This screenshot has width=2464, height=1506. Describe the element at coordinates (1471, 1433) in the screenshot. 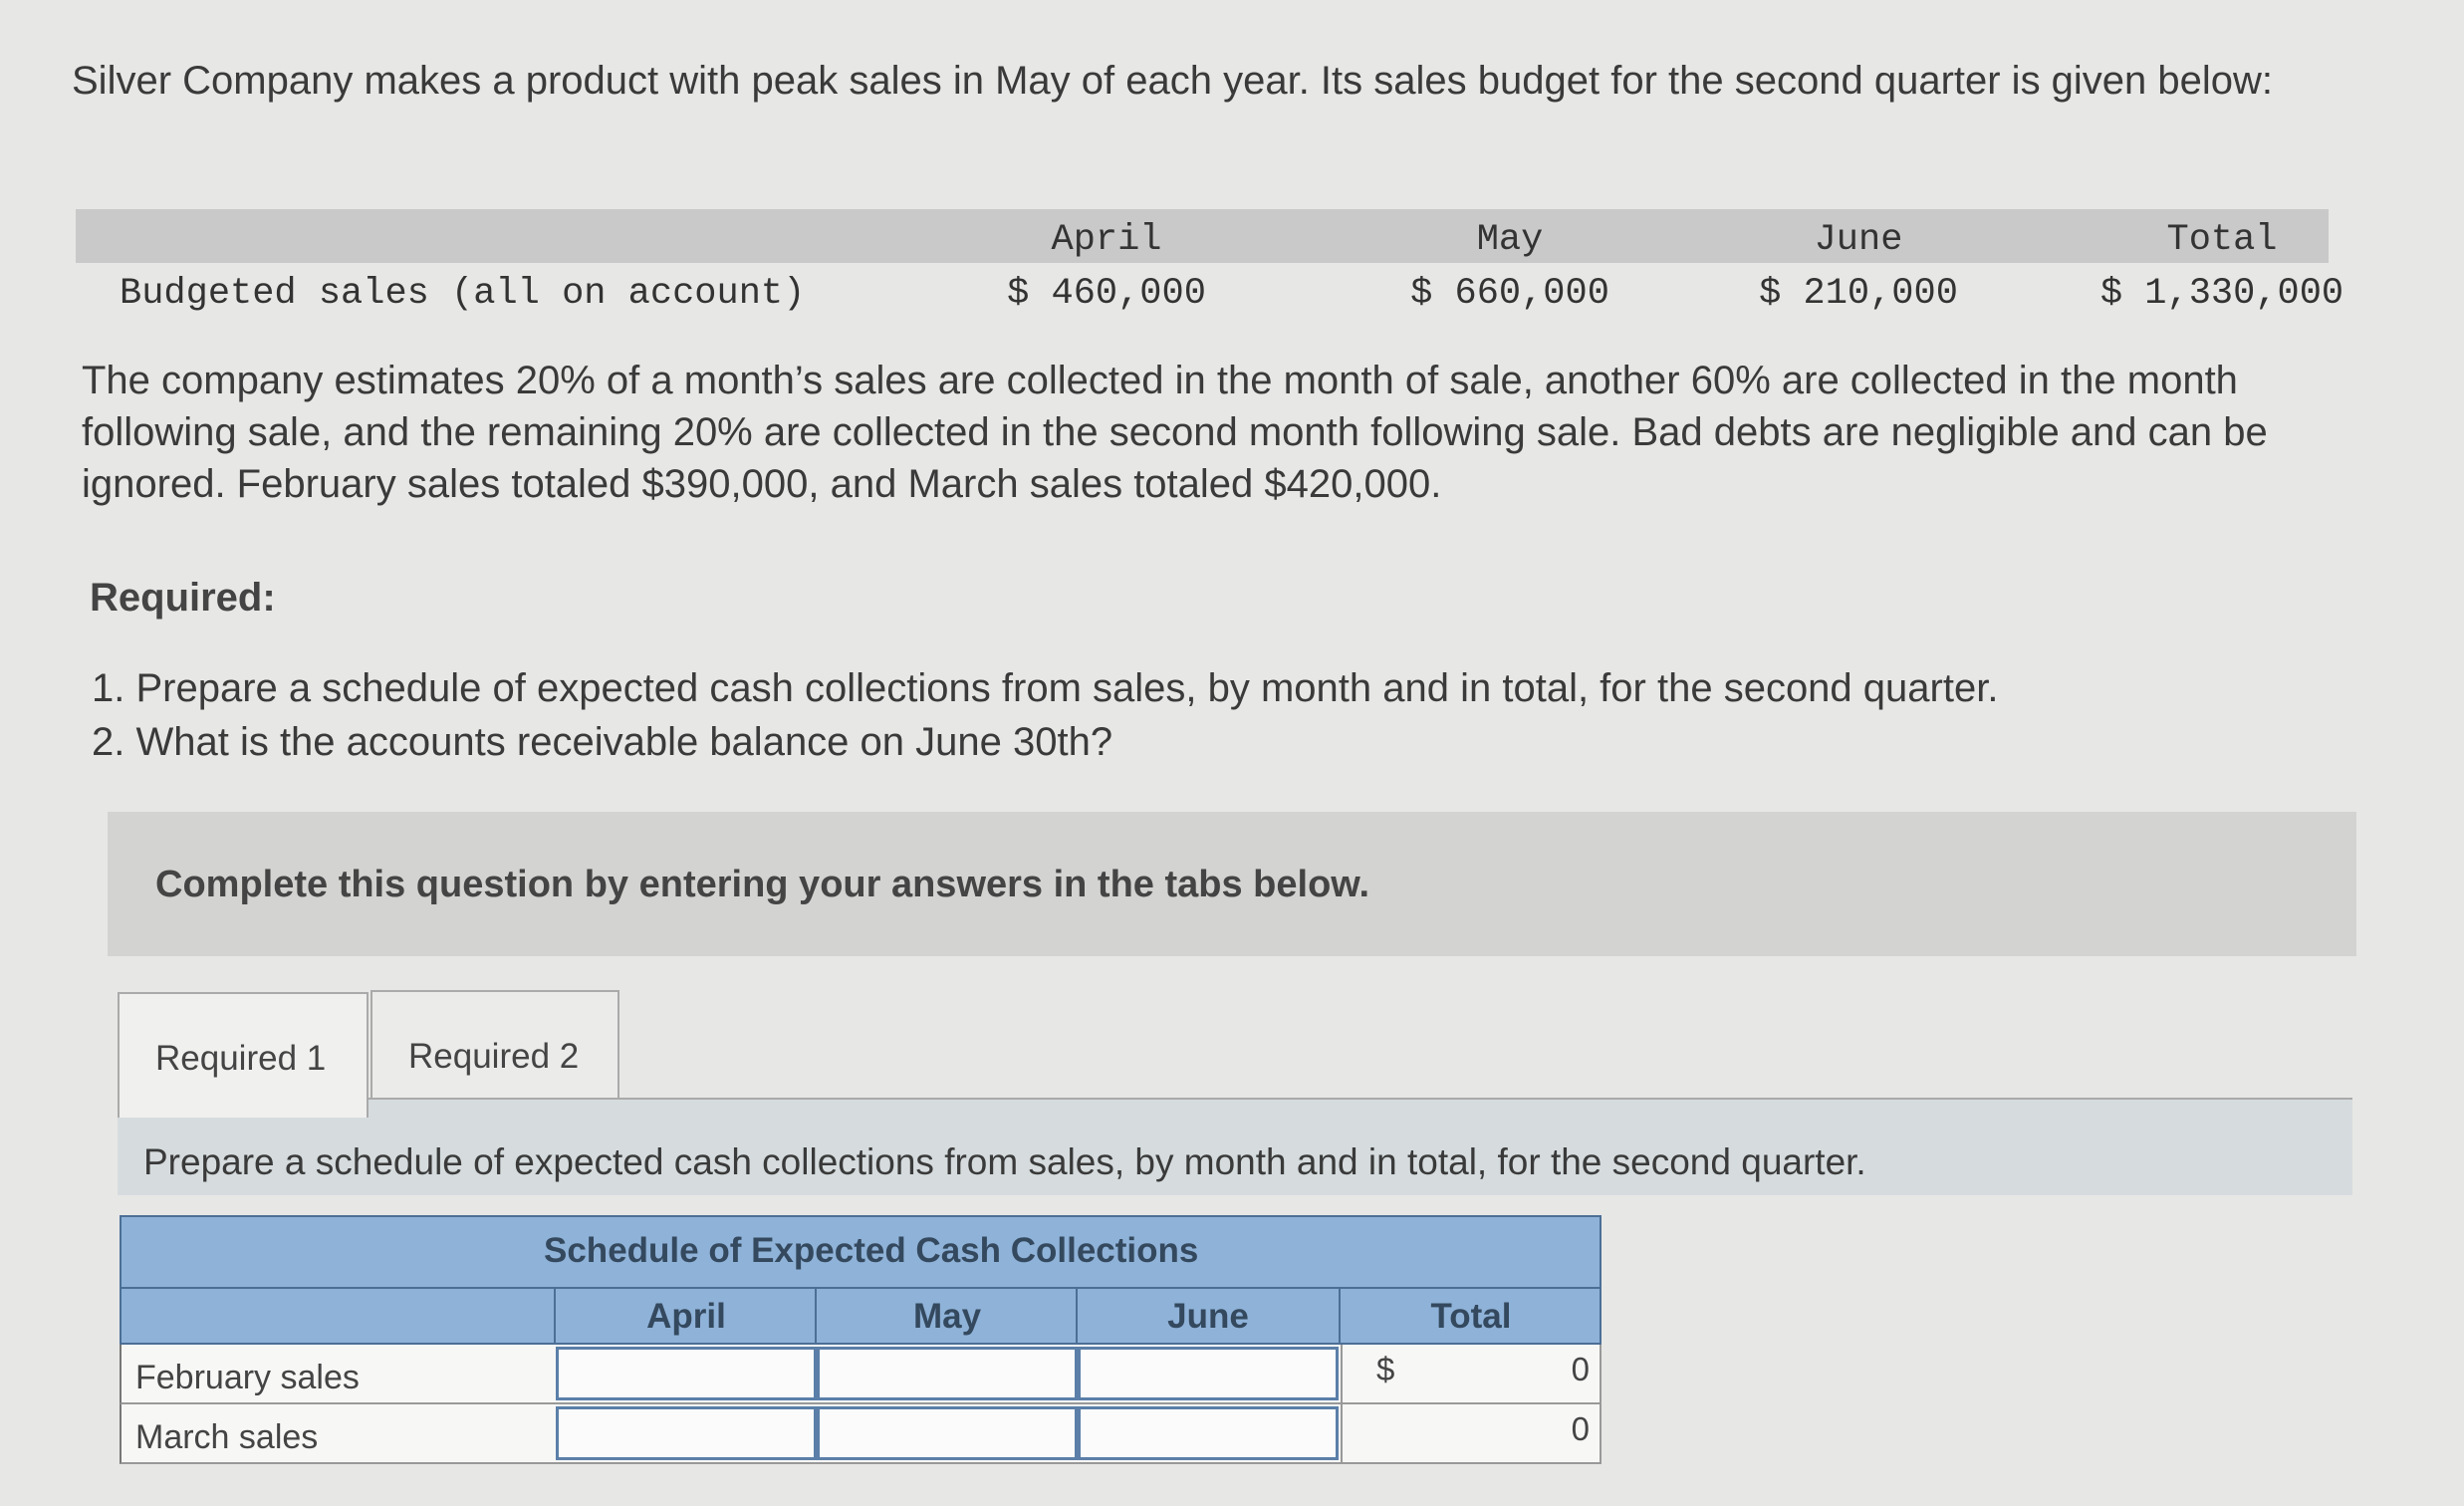

I see `march-total-cell: 0` at that location.